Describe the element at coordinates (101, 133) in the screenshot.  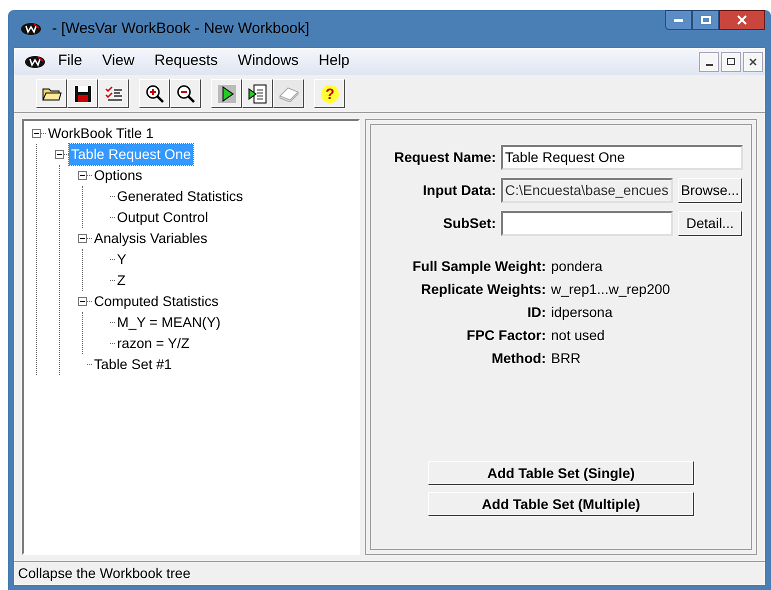
I see `tree-item: WorkBook Title 1` at that location.